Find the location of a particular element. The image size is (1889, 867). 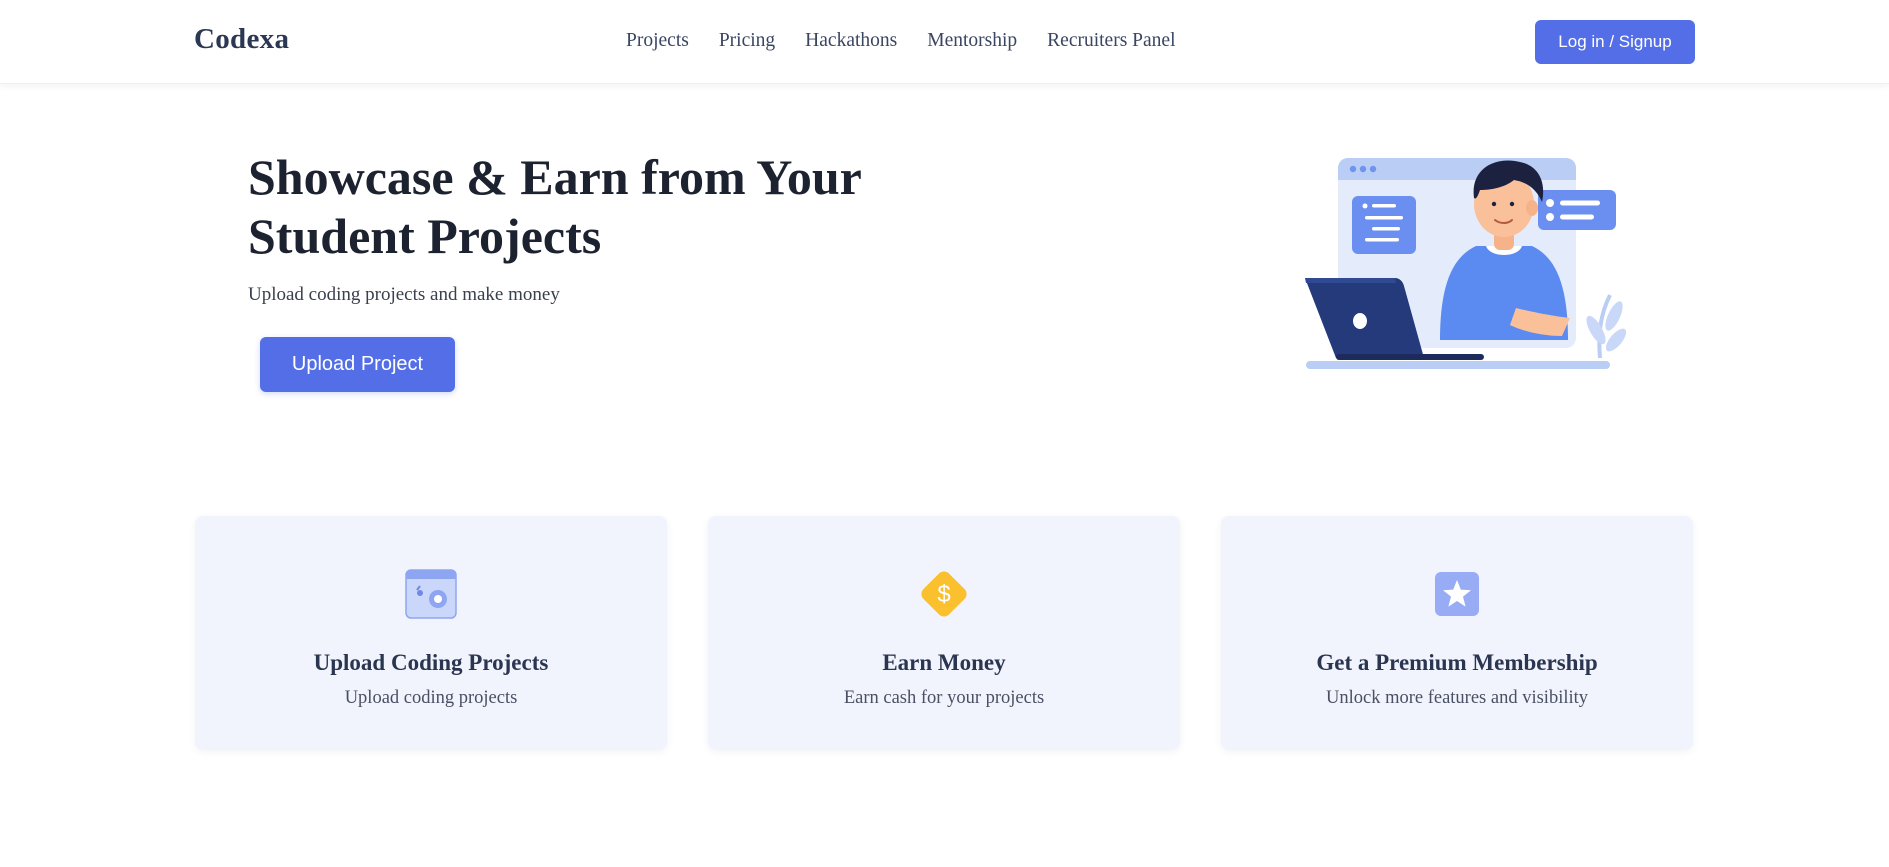

nav-projects: Projects is located at coordinates (657, 41).